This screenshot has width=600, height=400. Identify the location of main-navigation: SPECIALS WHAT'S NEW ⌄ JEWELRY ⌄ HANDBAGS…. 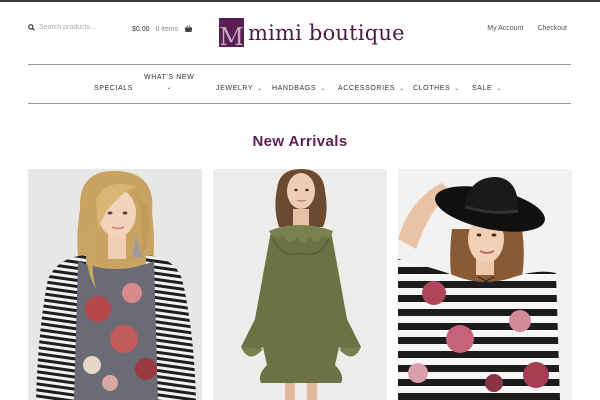
(299, 85).